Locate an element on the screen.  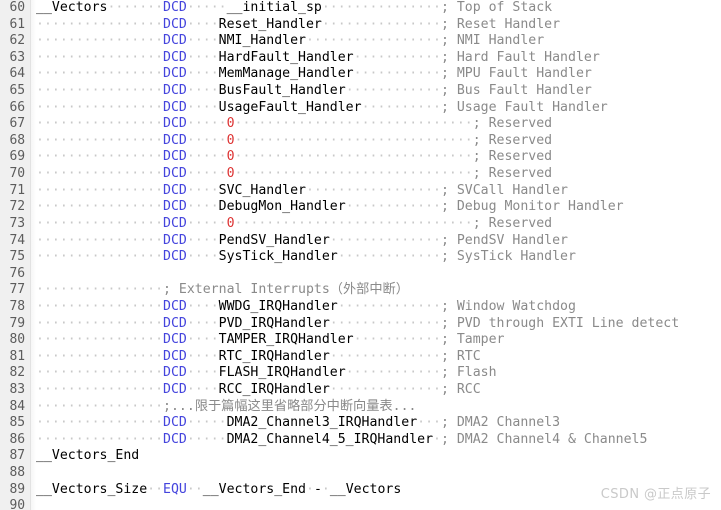
line-number: 78 is located at coordinates (17, 306).